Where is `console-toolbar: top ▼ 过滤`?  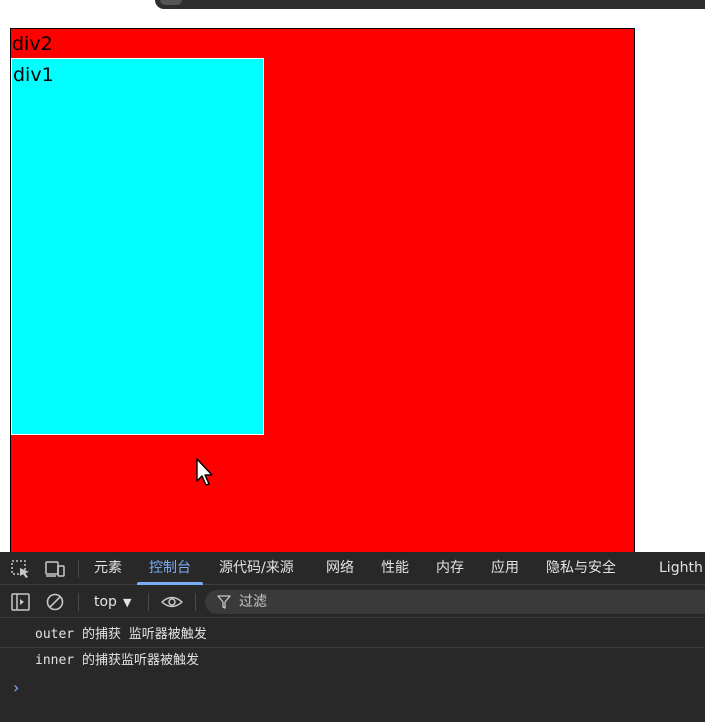 console-toolbar: top ▼ 过滤 is located at coordinates (352, 602).